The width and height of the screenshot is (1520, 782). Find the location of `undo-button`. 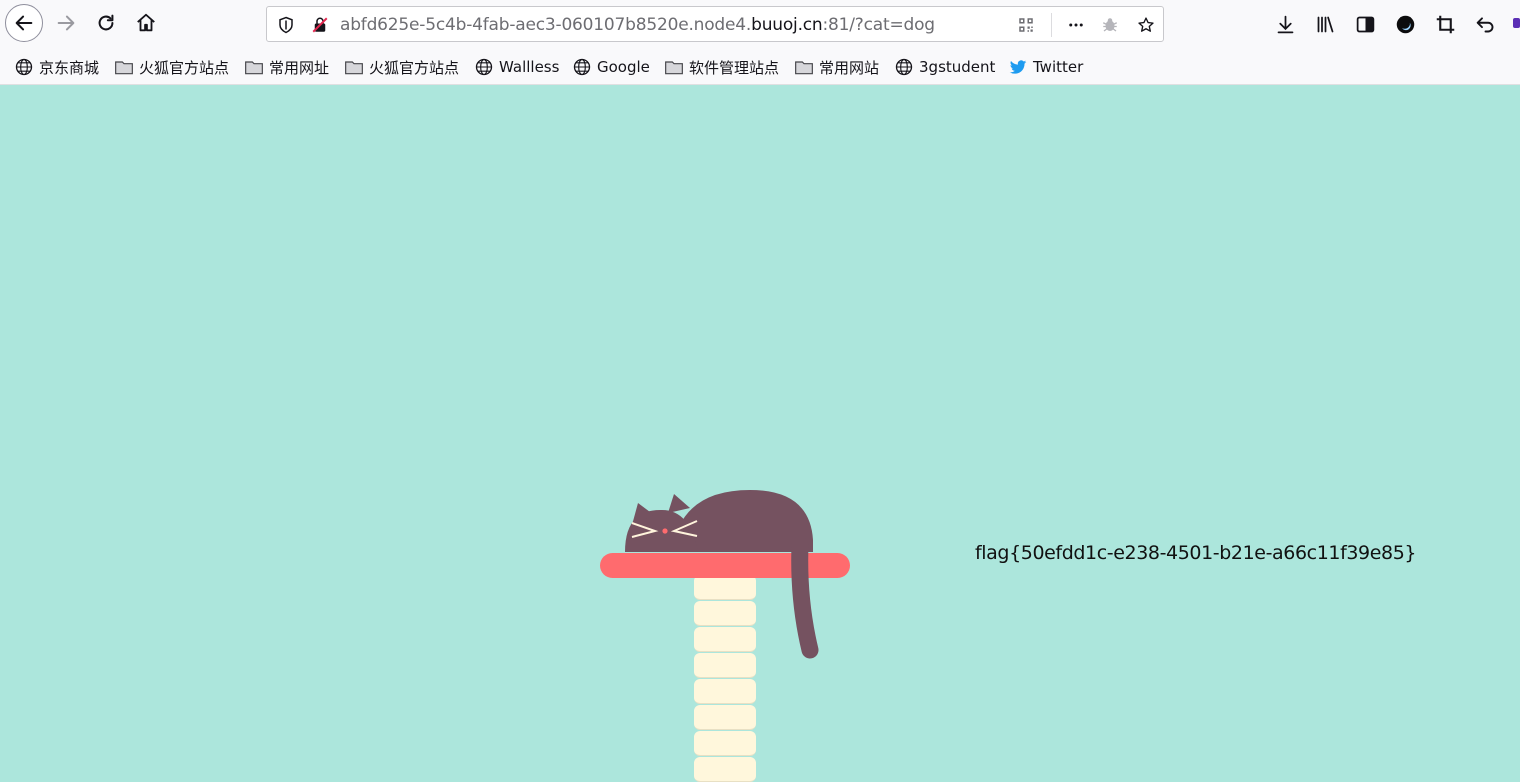

undo-button is located at coordinates (1485, 24).